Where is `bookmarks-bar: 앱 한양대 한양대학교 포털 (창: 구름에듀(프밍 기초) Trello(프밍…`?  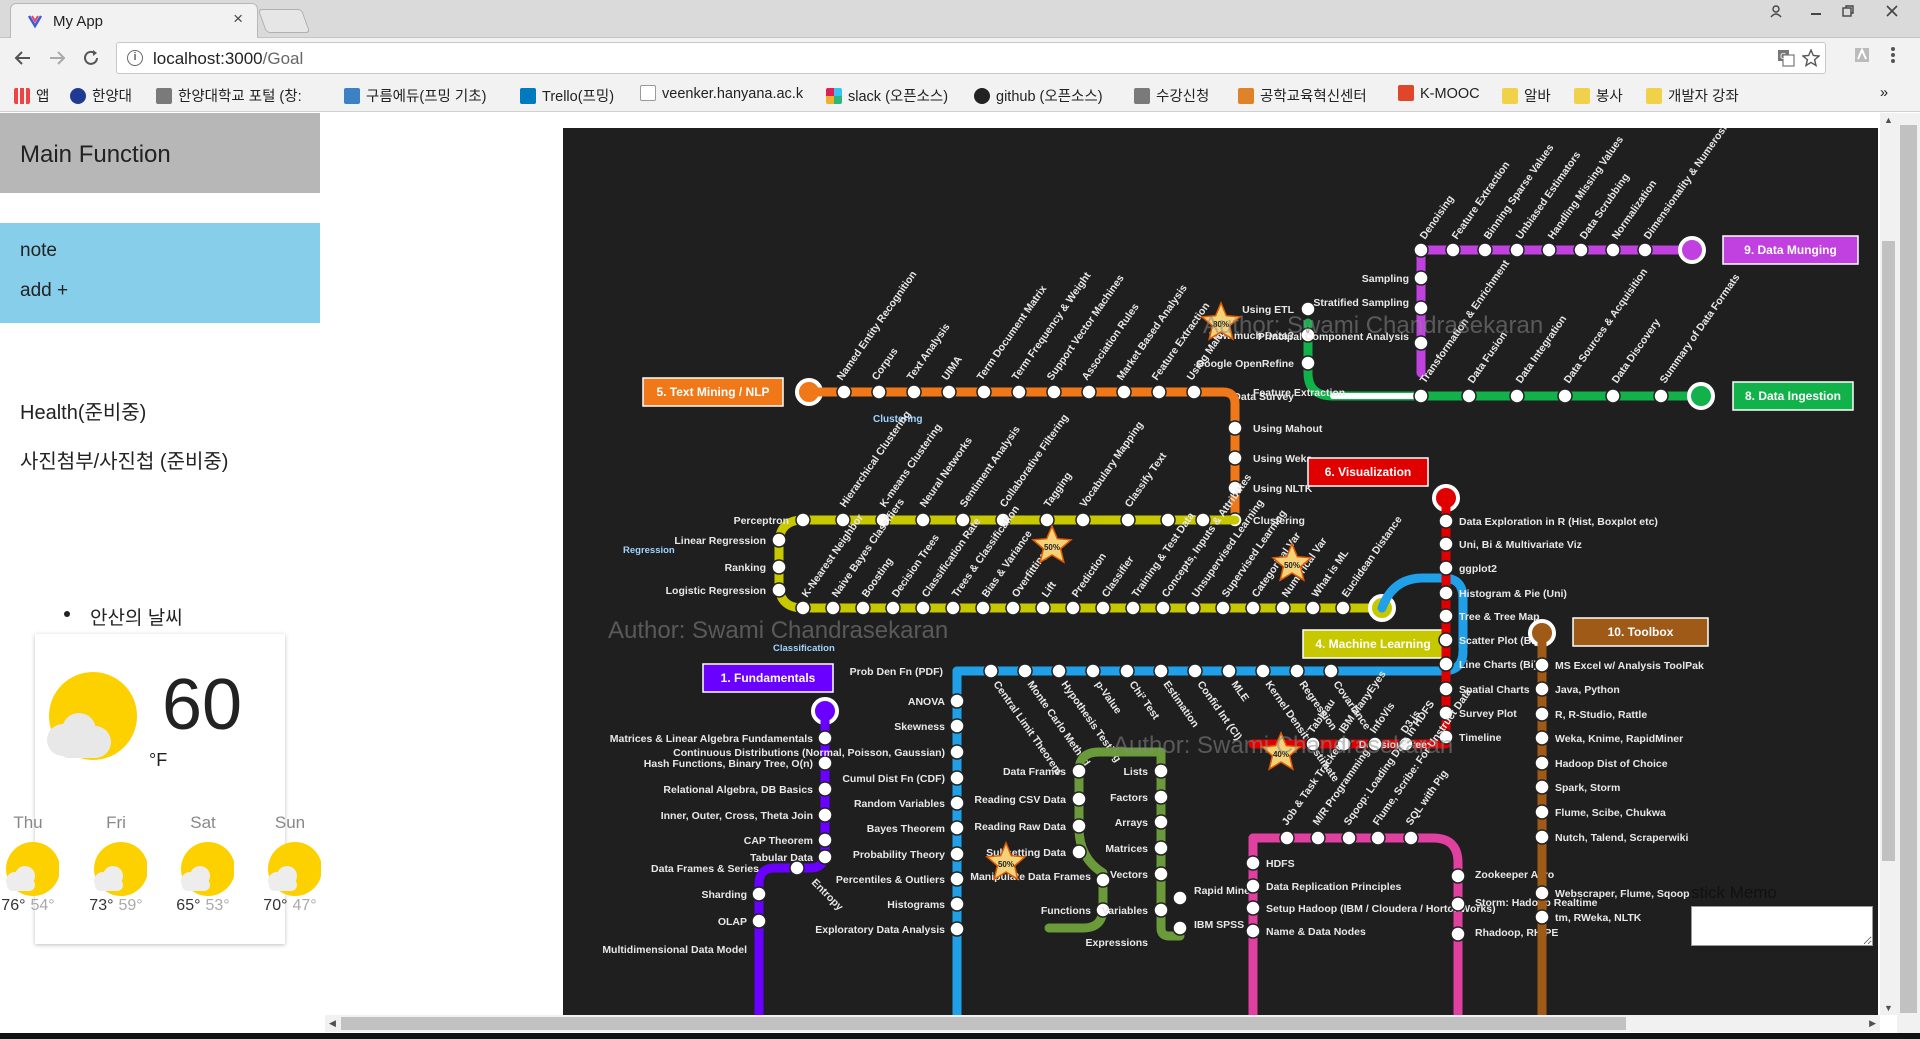
bookmarks-bar: 앱 한양대 한양대학교 포털 (창: 구름에듀(프밍 기초) Trello(프밍… is located at coordinates (960, 95).